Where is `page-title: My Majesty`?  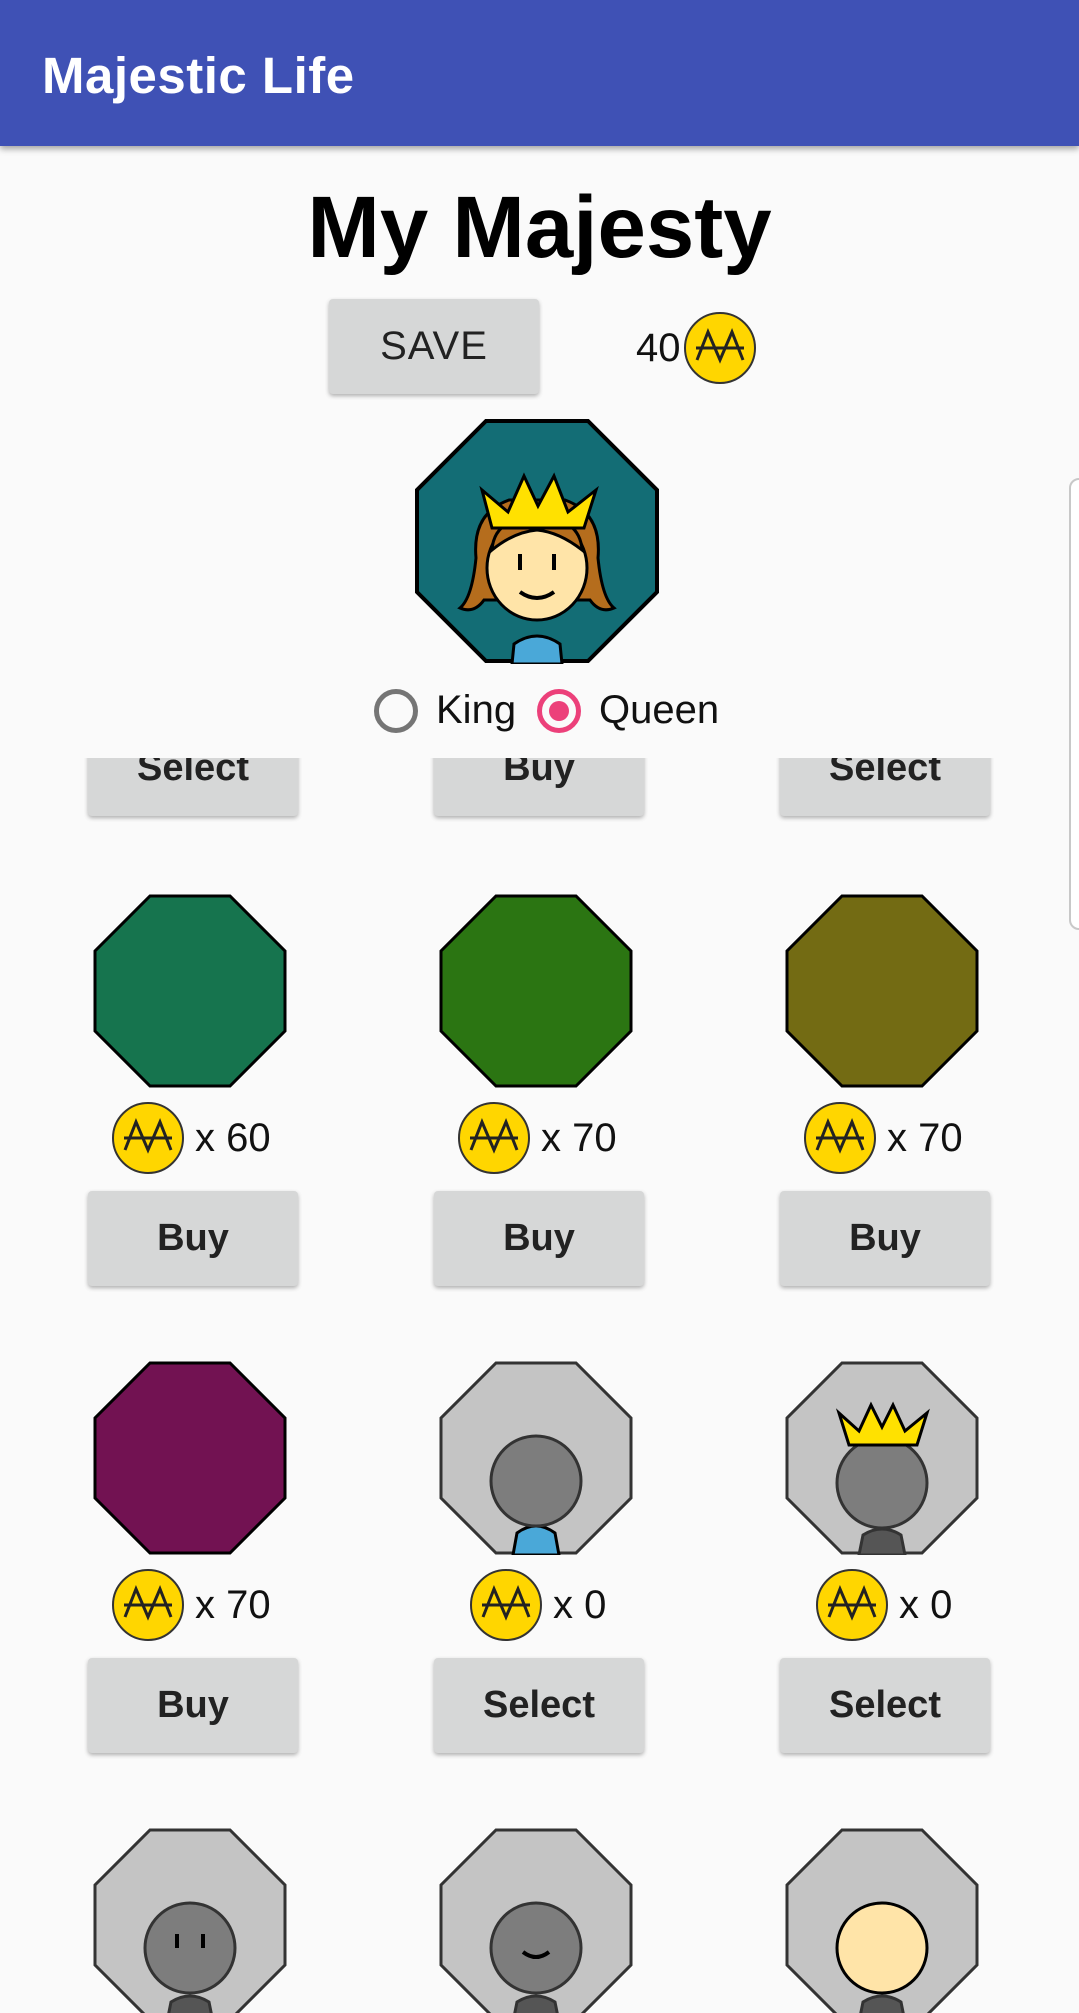
page-title: My Majesty is located at coordinates (539, 227).